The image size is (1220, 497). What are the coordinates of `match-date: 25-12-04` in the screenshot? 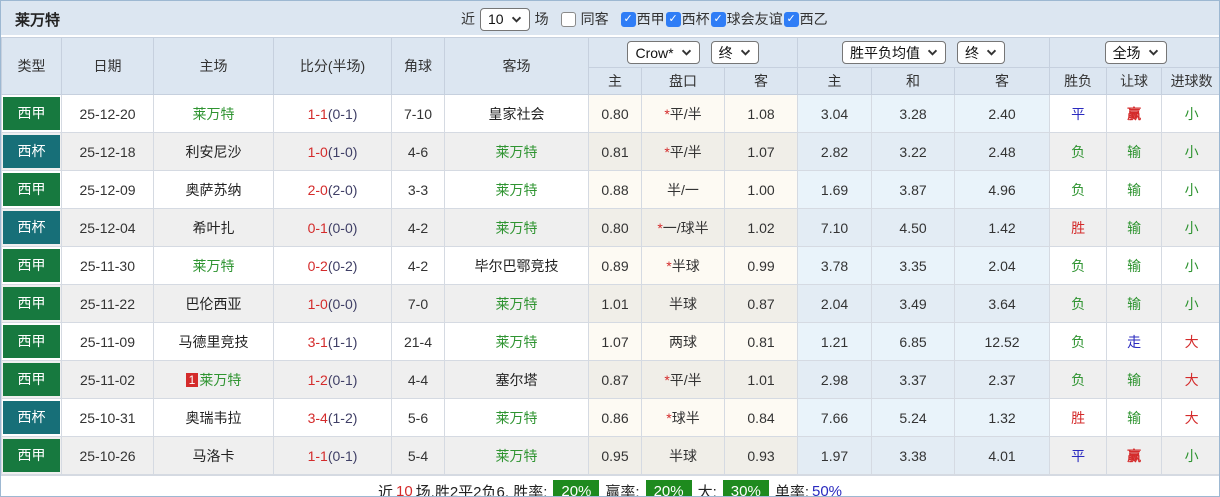 It's located at (107, 227).